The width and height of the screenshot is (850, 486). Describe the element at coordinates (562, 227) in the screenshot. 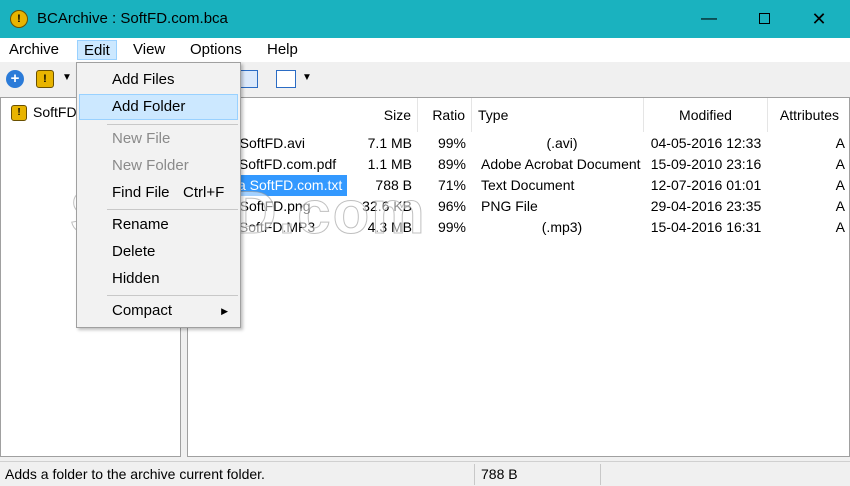

I see `file-type: (.mp3)` at that location.